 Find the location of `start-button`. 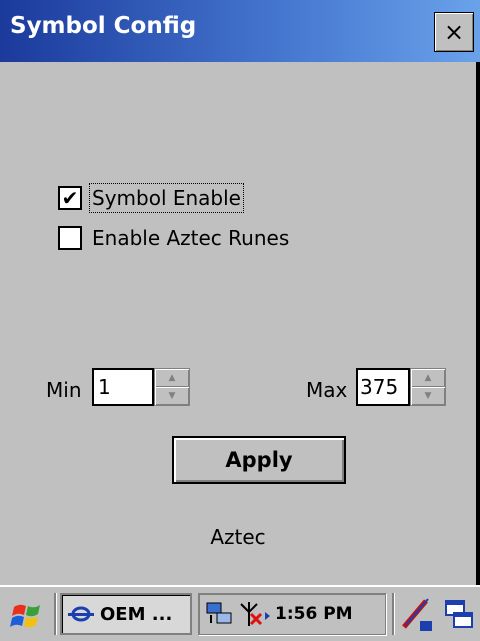

start-button is located at coordinates (28, 615).